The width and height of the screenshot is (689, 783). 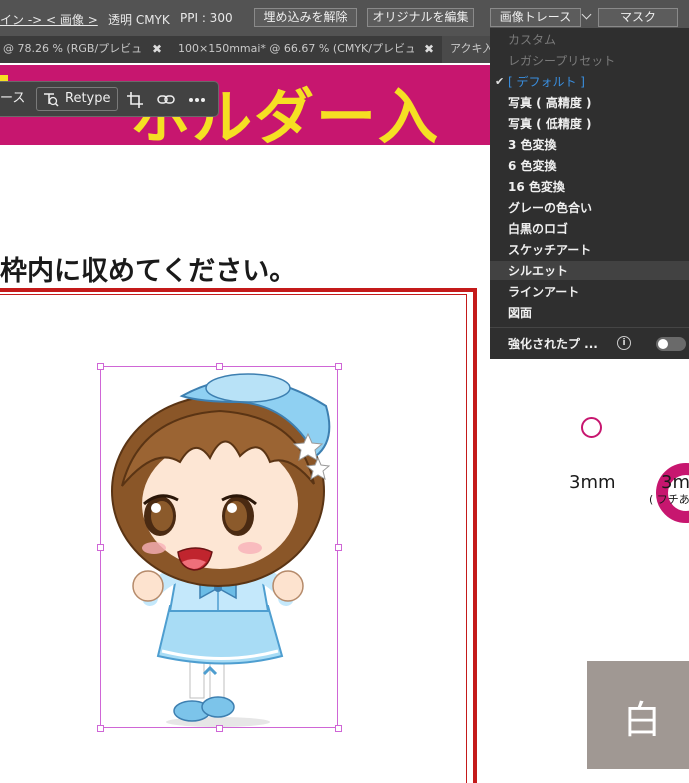 I want to click on menu-item-sketched-art: スケッチアート, so click(x=549, y=250).